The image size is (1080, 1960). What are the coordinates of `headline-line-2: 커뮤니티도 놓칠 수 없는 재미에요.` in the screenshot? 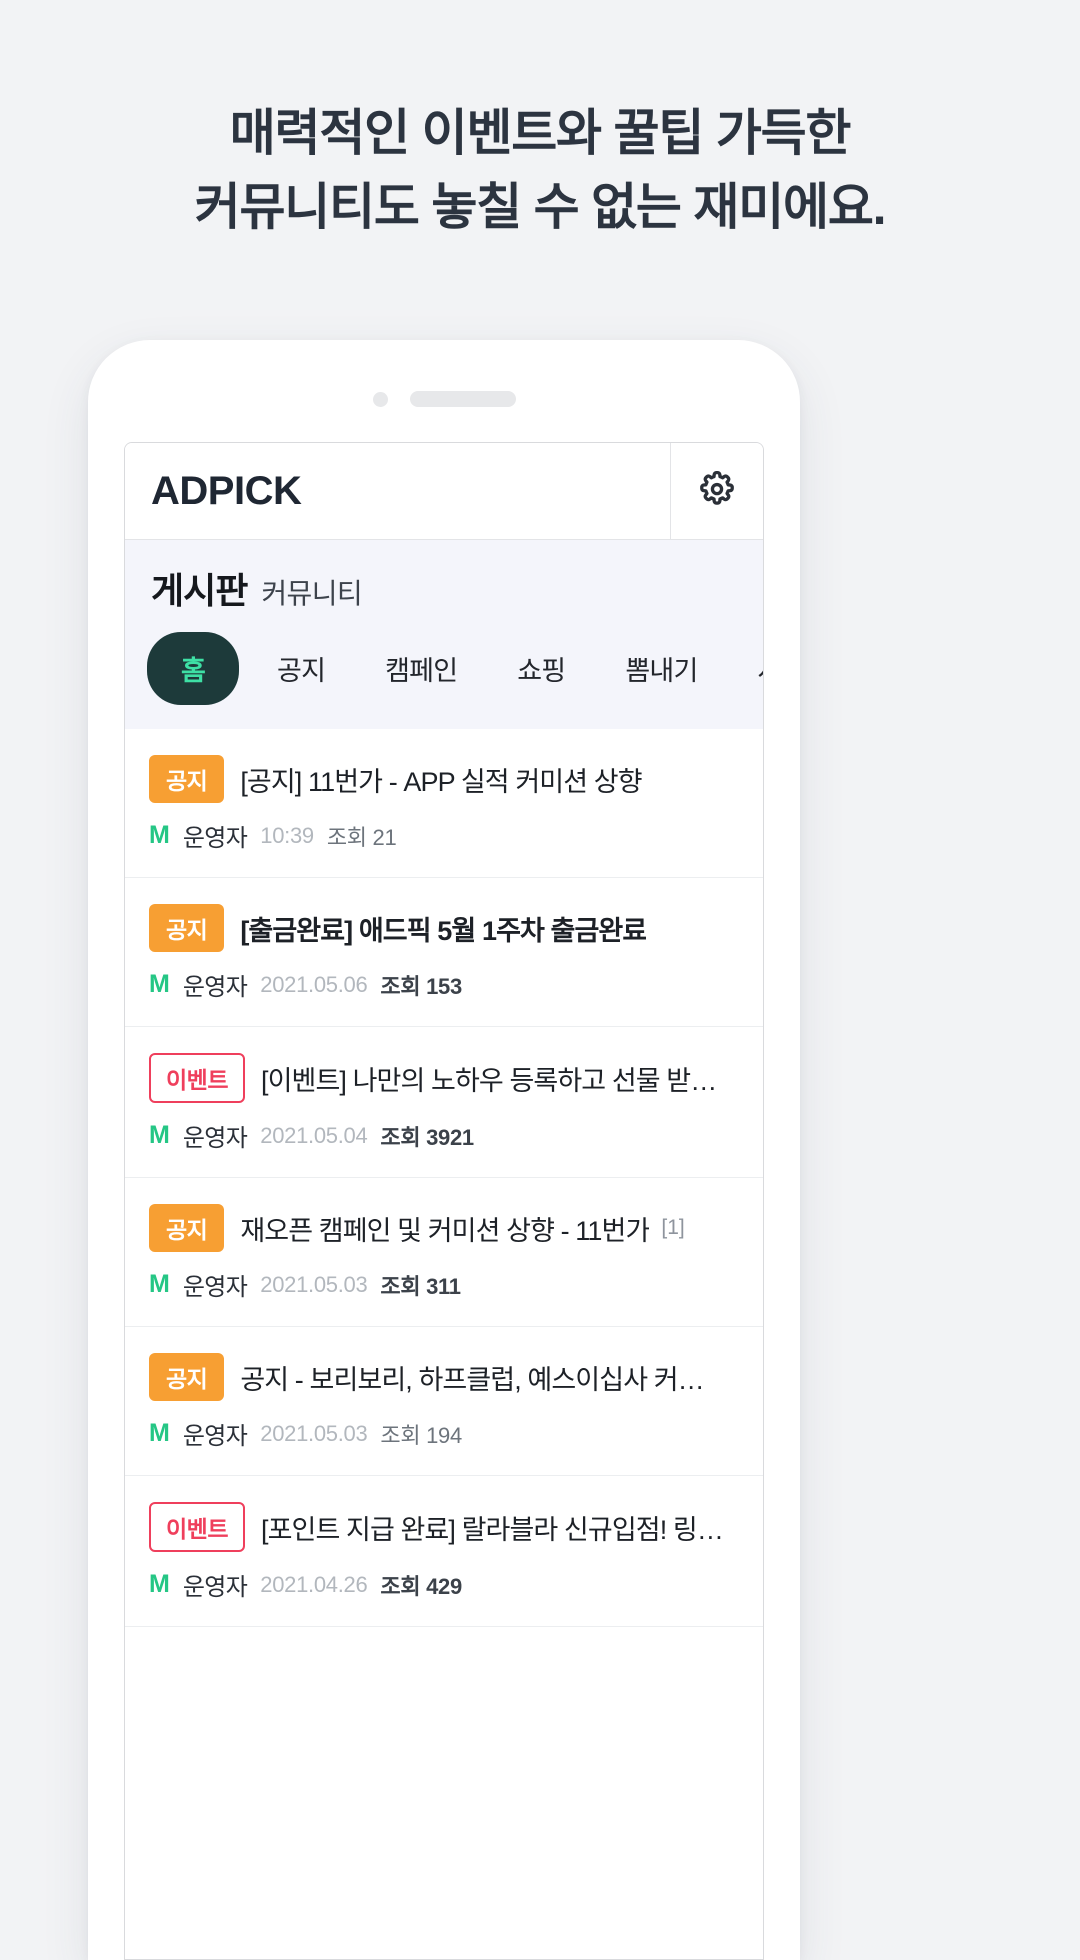 It's located at (540, 207).